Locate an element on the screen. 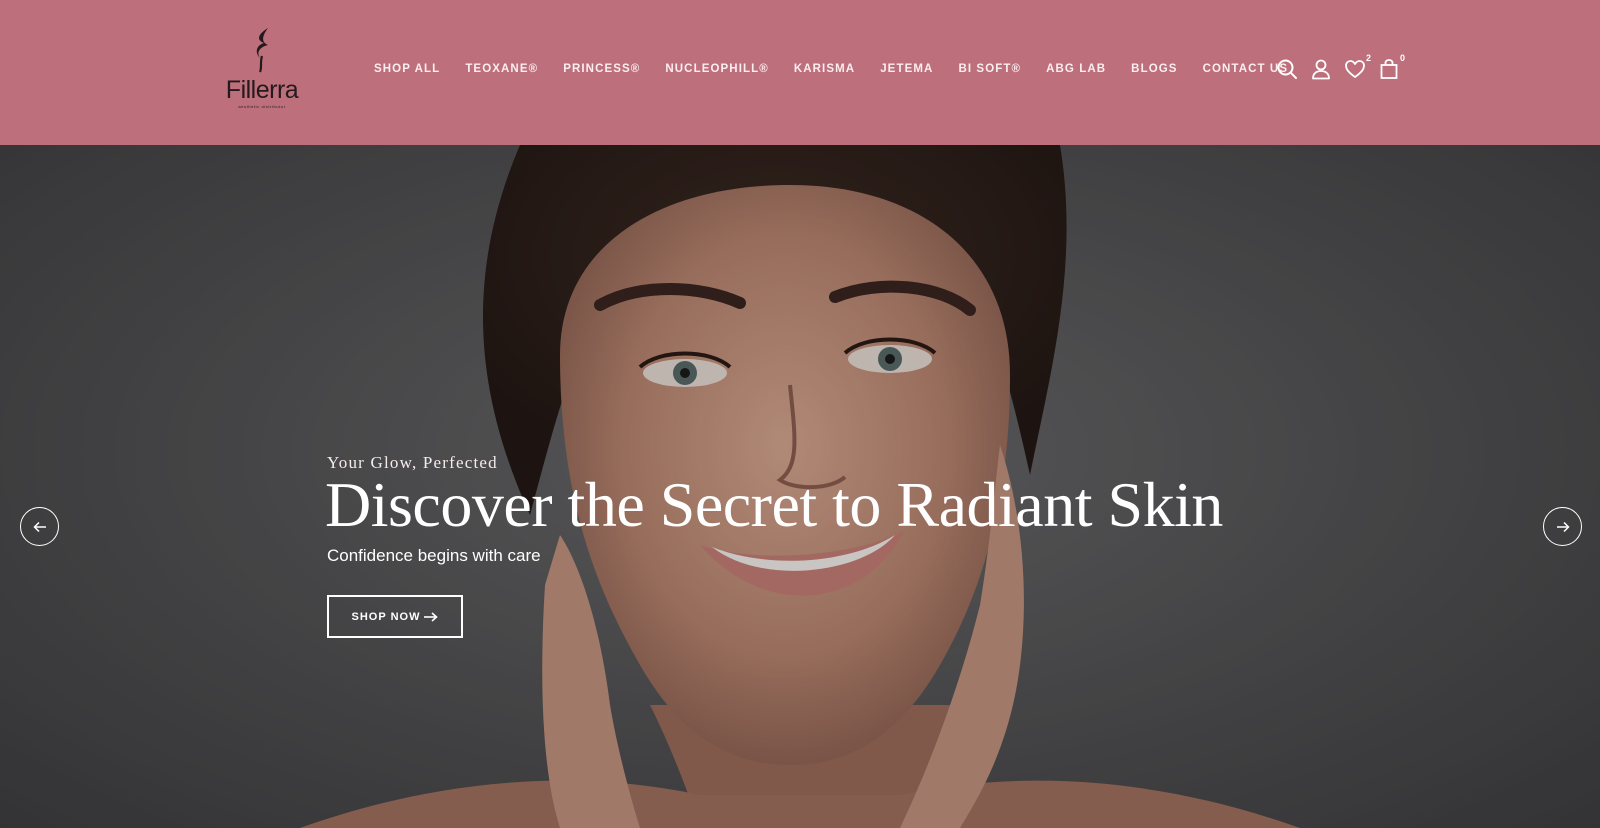  heart-icon is located at coordinates (1355, 69).